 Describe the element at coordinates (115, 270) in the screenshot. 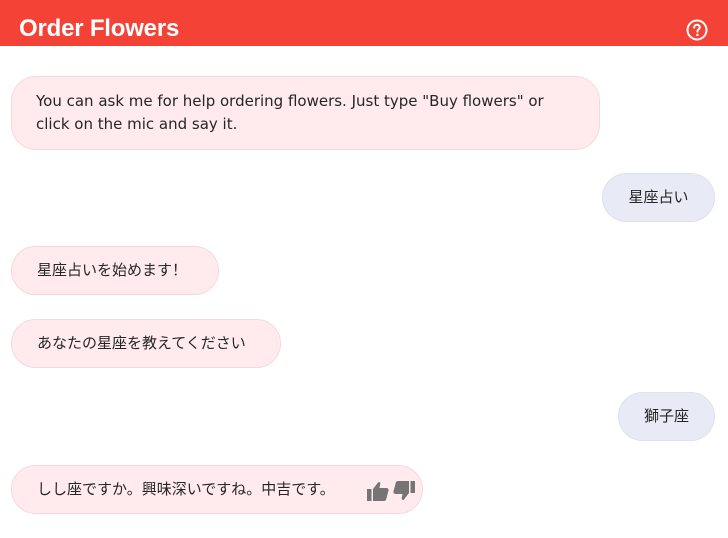

I see `bot-message: 星座占いを始めます！` at that location.